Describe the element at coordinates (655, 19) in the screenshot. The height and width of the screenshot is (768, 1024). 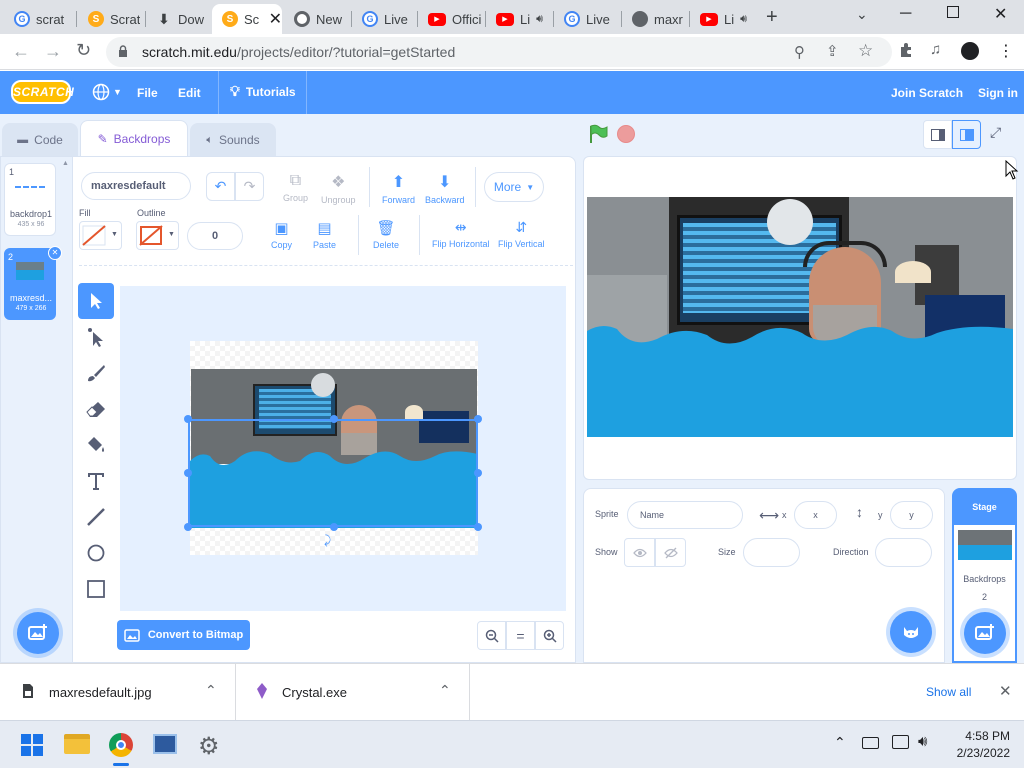
I see `browser-tab: maxr` at that location.